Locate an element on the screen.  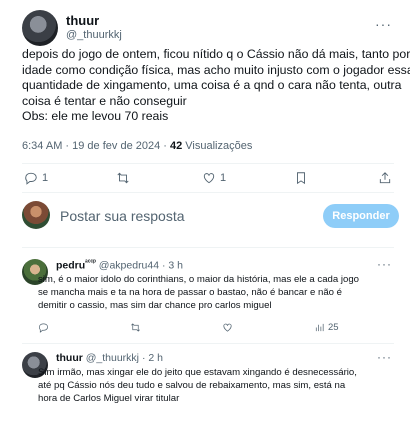
tweet-text-line: Obs: ele me levou 70 reais is located at coordinates (95, 116).